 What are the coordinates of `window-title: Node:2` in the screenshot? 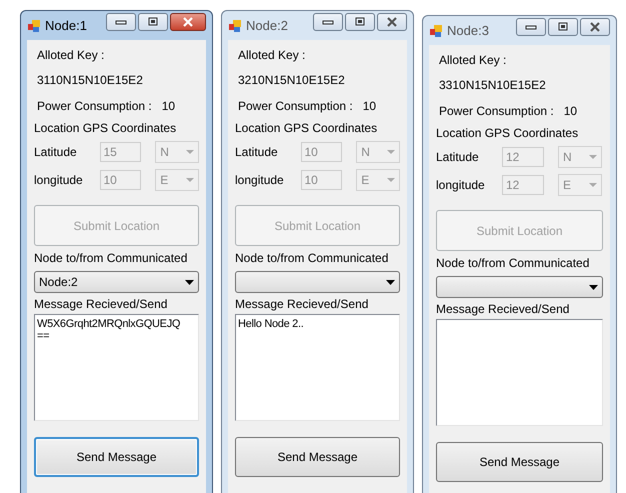 It's located at (267, 25).